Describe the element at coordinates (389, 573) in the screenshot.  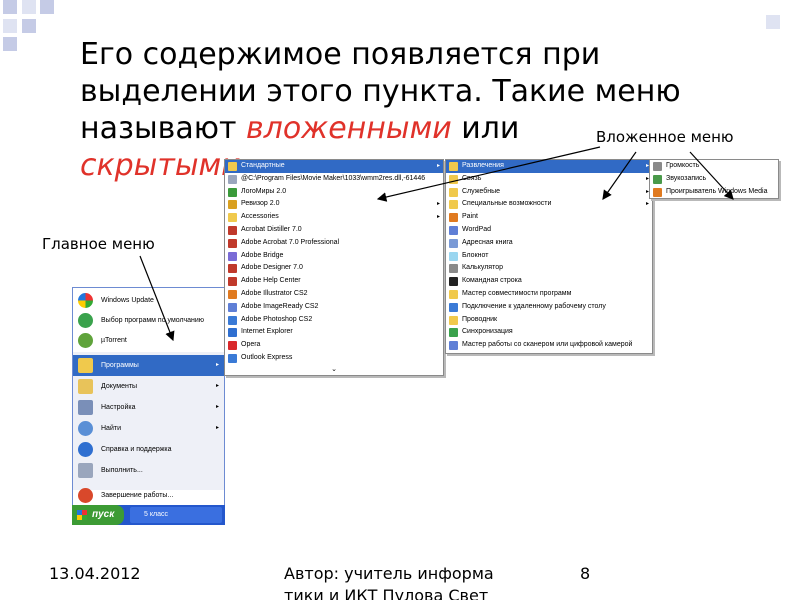
I see `footer-author-line-1: Автор: учитель информа` at that location.